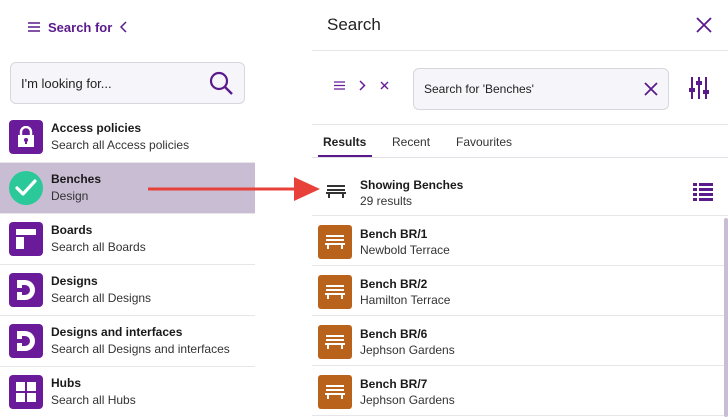  Describe the element at coordinates (518, 241) in the screenshot. I see `result-item: Bench BR/1 Newbold Terrace` at that location.